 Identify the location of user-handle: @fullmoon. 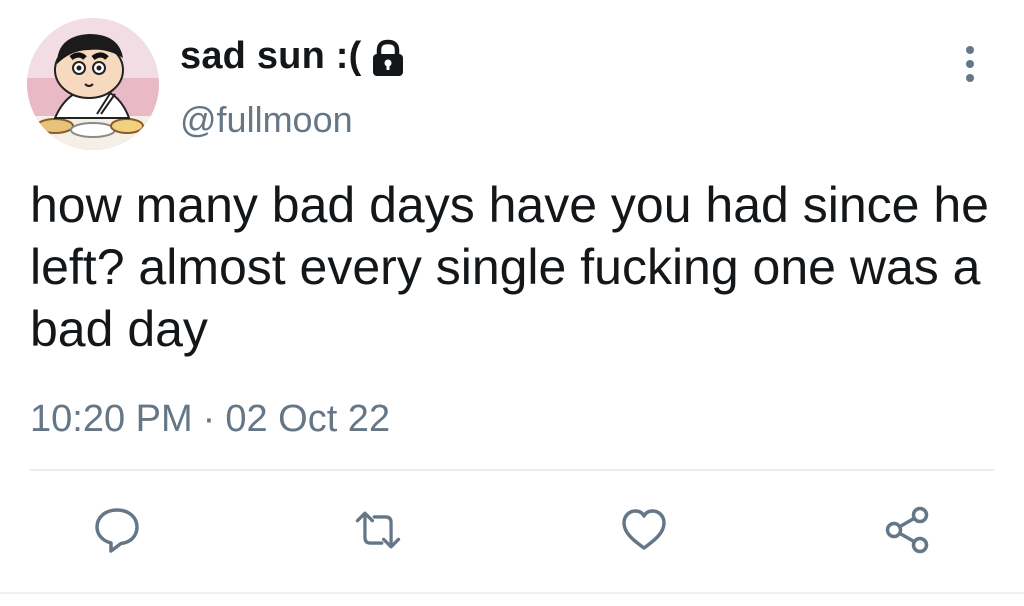
(266, 120).